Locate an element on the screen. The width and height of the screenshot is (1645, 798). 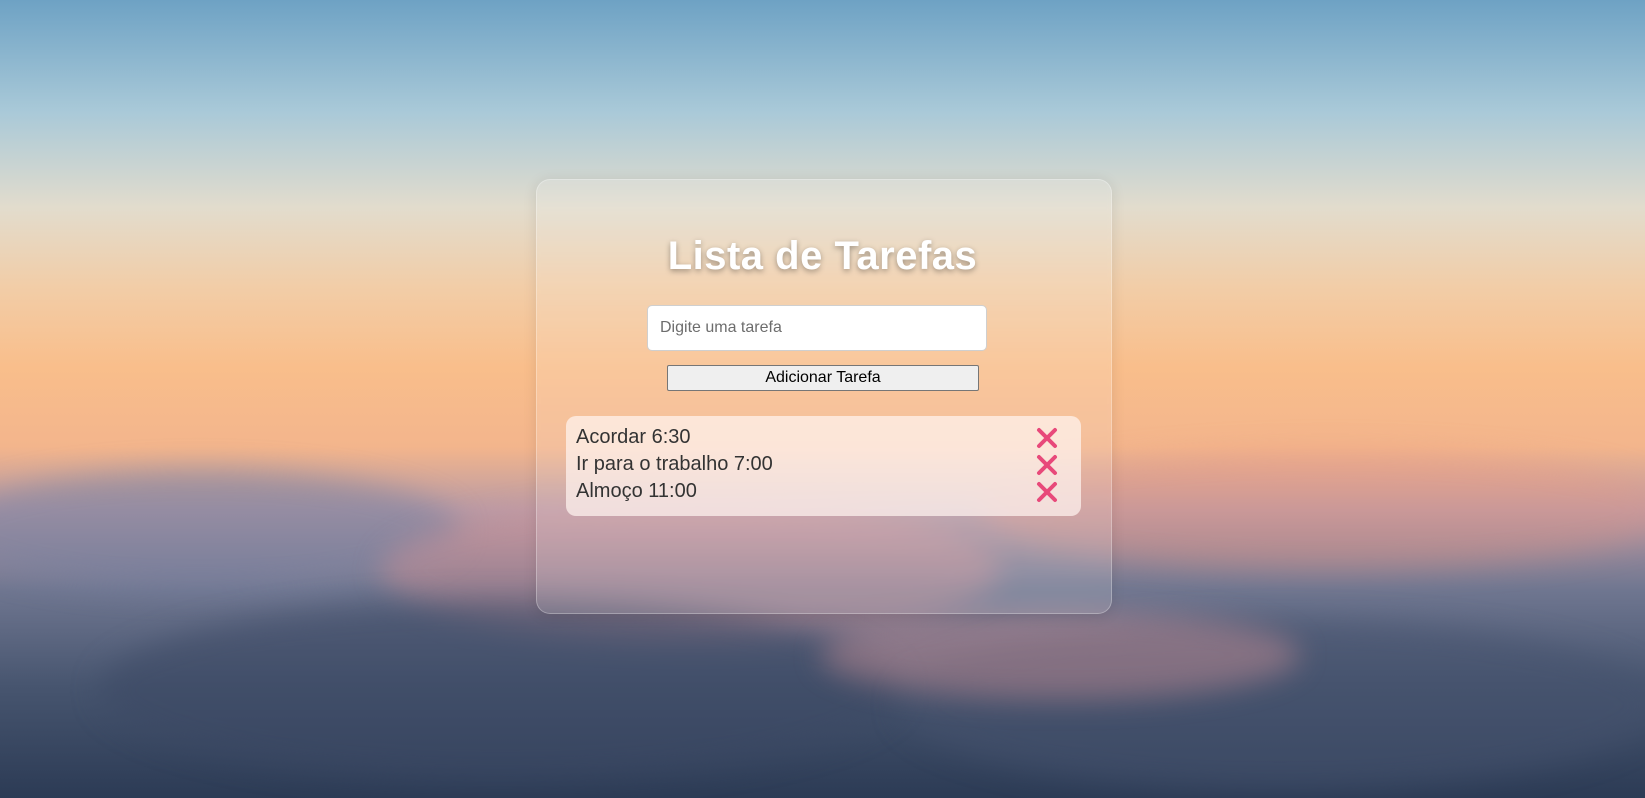
add-task-button: Adicionar Tarefa is located at coordinates (823, 378).